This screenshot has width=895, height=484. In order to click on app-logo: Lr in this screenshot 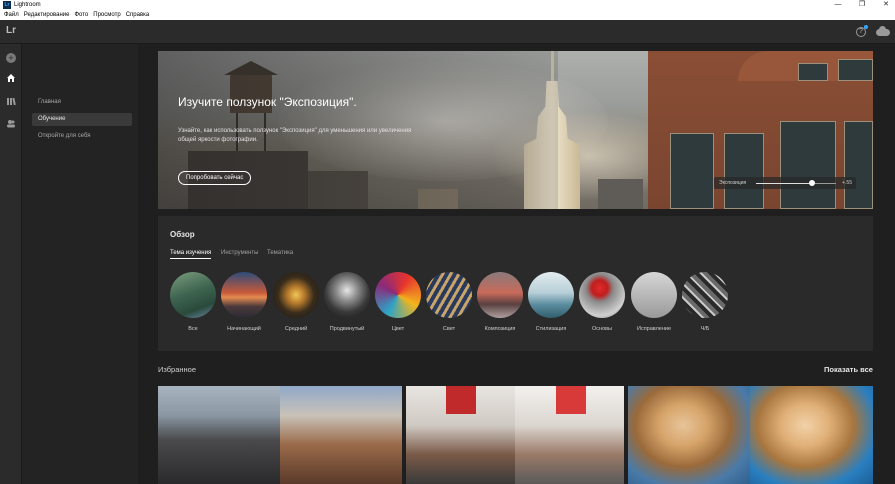, I will do `click(11, 30)`.